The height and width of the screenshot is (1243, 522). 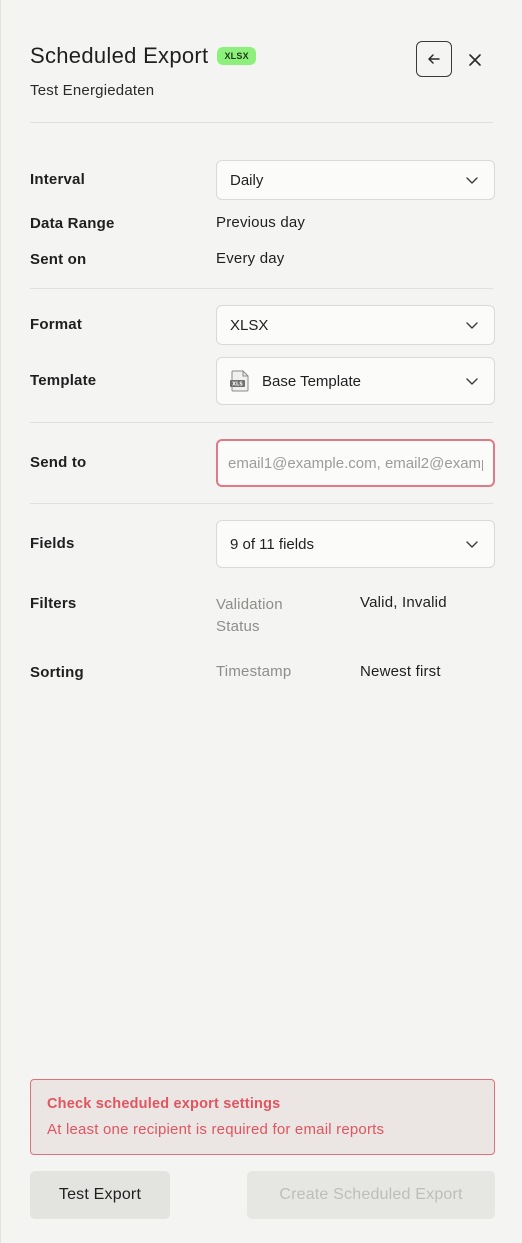 I want to click on interval-select: Daily, so click(x=355, y=180).